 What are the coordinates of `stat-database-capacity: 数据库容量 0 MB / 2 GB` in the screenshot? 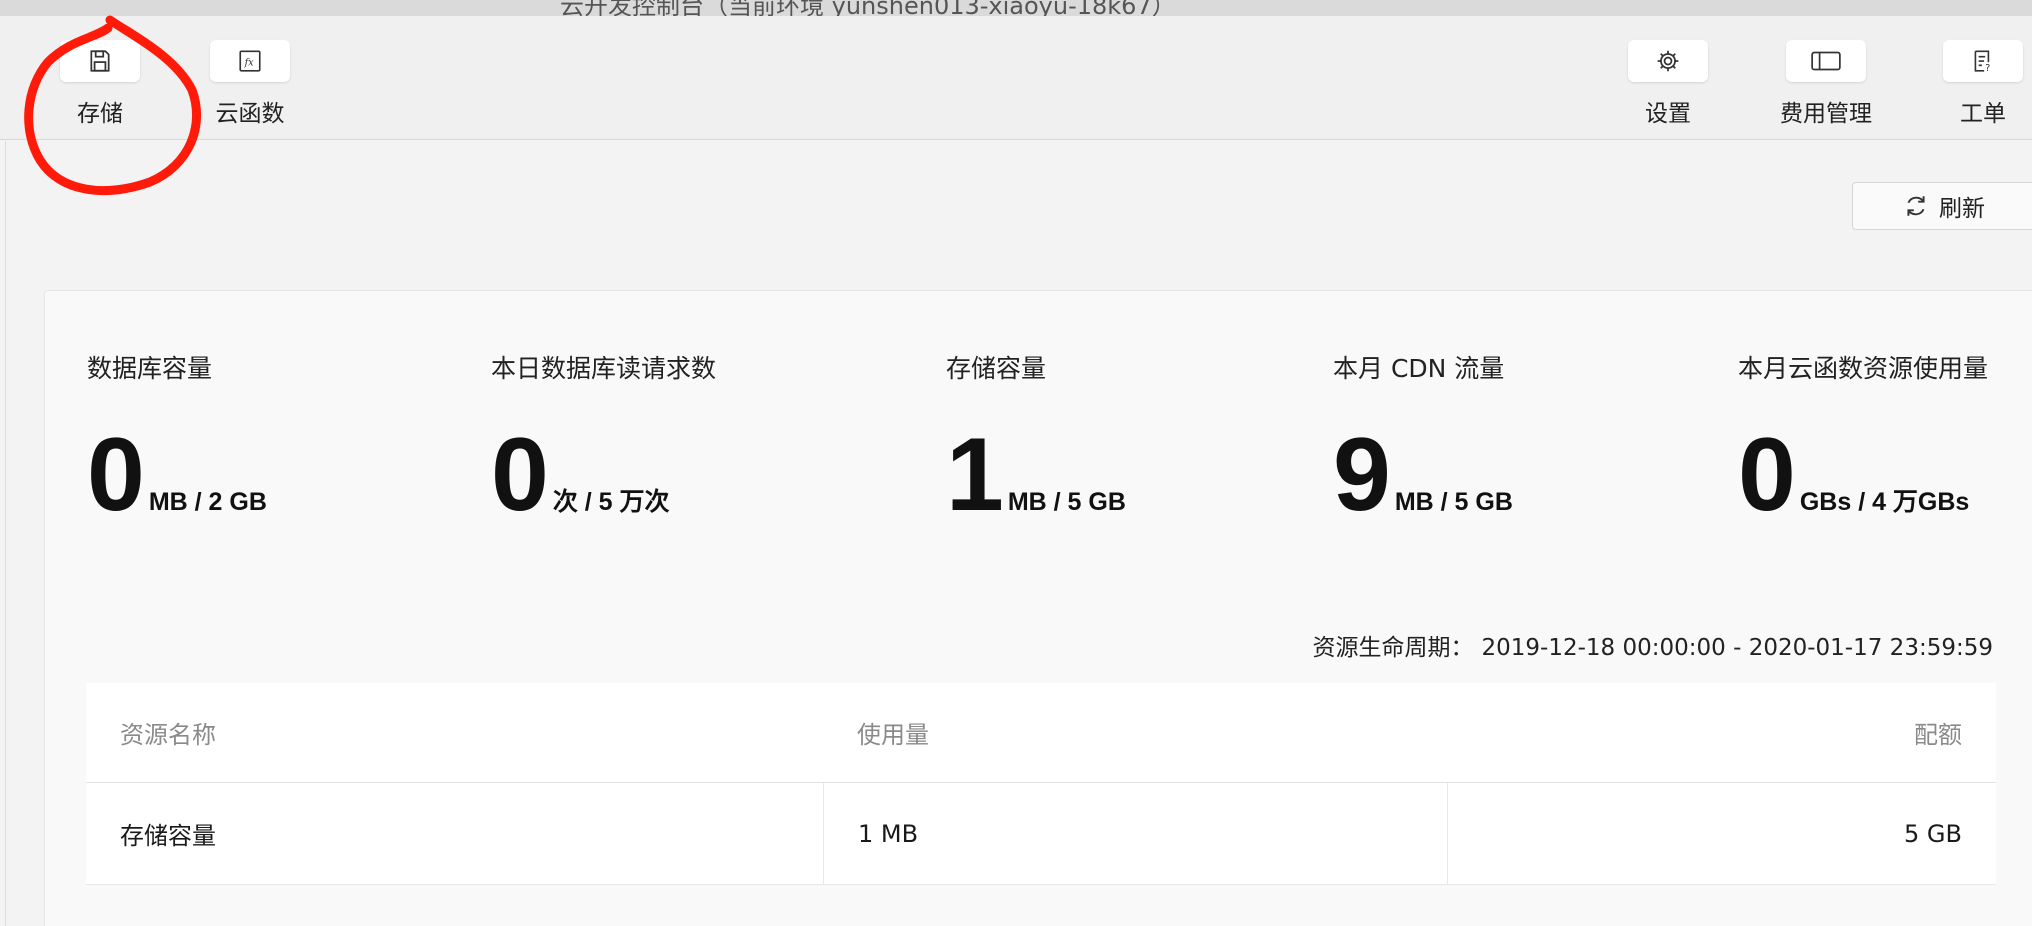 It's located at (177, 438).